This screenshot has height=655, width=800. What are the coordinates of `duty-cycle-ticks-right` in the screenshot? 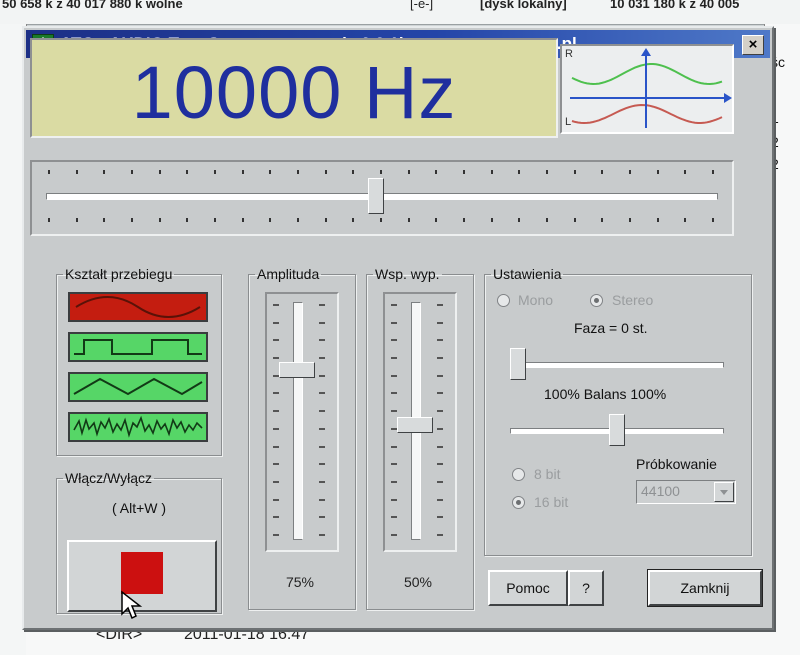 It's located at (440, 420).